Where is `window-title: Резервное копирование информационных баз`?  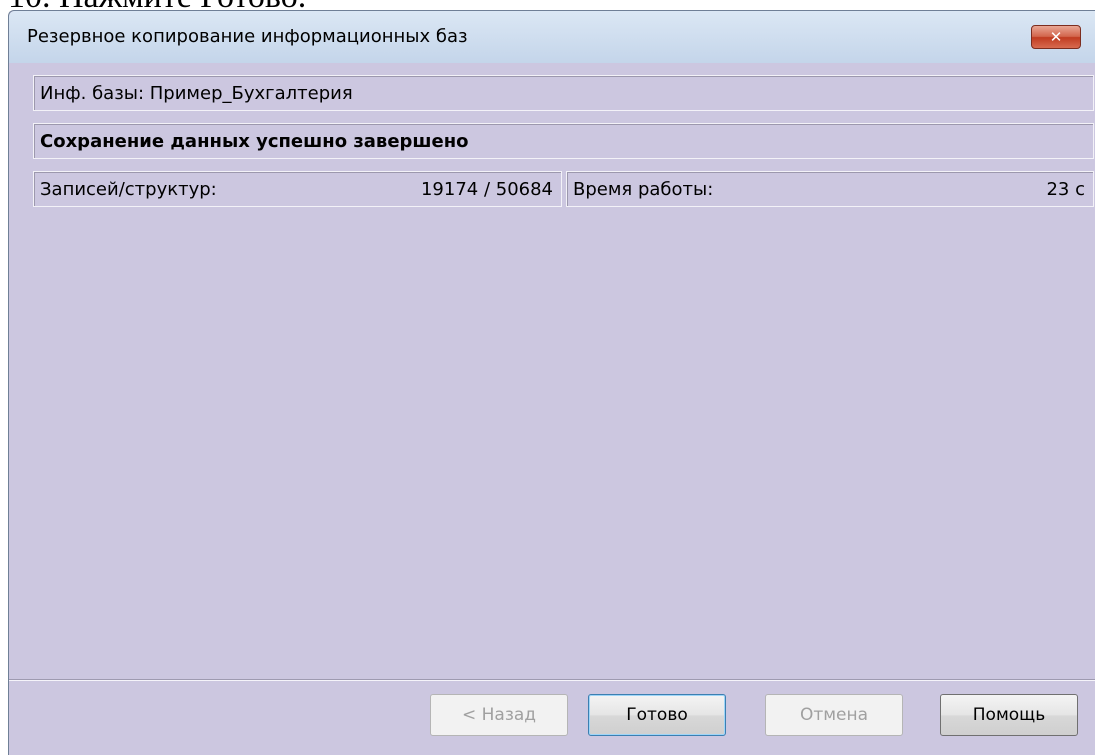
window-title: Резервное копирование информационных баз is located at coordinates (247, 36).